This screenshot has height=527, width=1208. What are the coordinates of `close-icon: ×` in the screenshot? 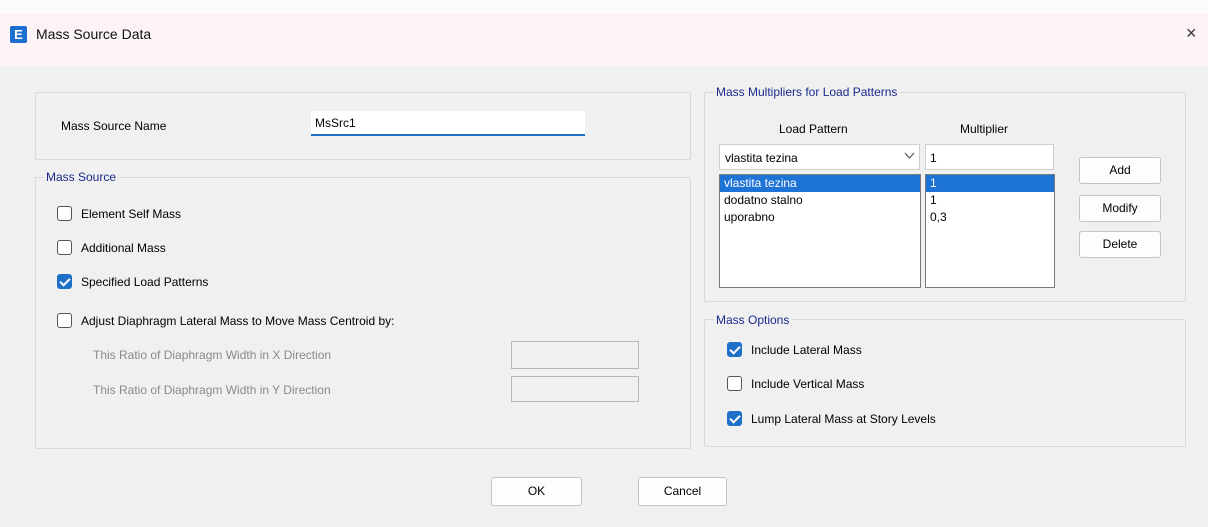 It's located at (1191, 33).